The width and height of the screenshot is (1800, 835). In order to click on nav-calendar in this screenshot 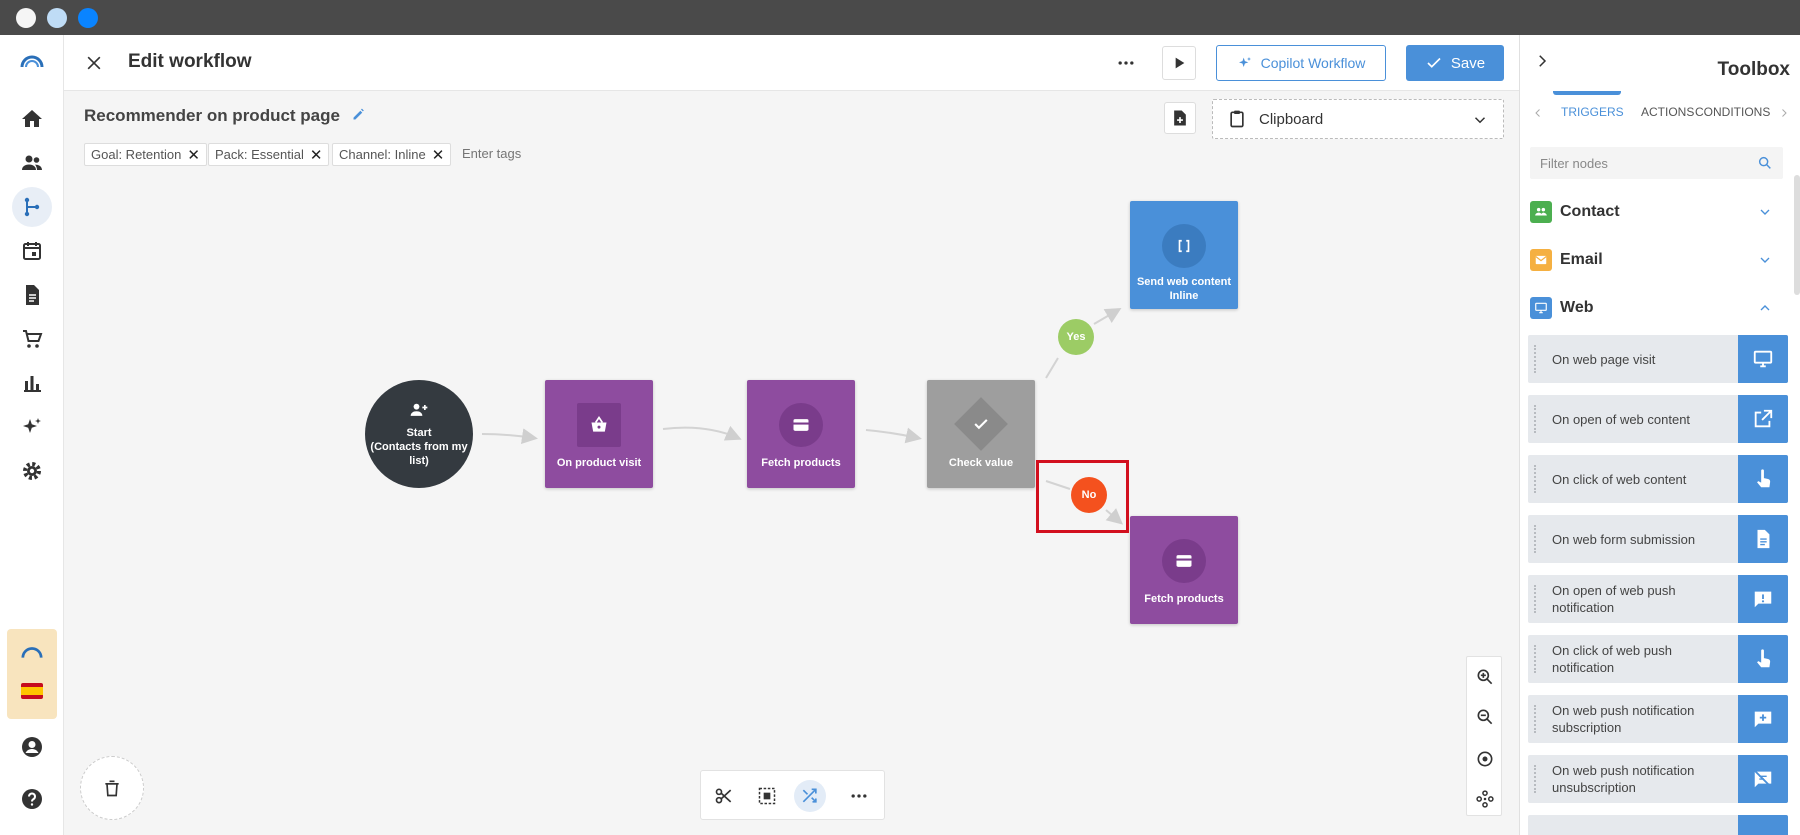, I will do `click(32, 251)`.